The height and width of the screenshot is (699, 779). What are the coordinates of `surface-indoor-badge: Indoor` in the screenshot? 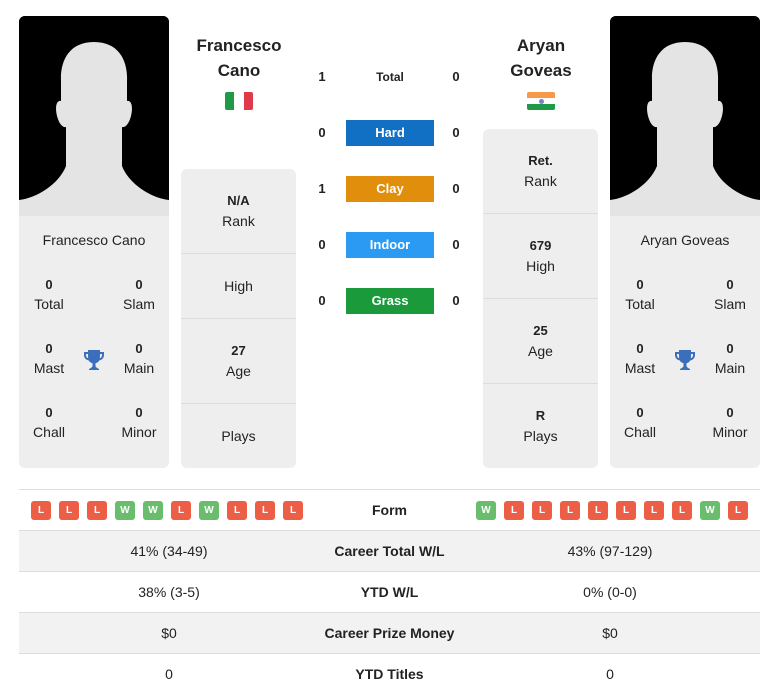 It's located at (390, 245).